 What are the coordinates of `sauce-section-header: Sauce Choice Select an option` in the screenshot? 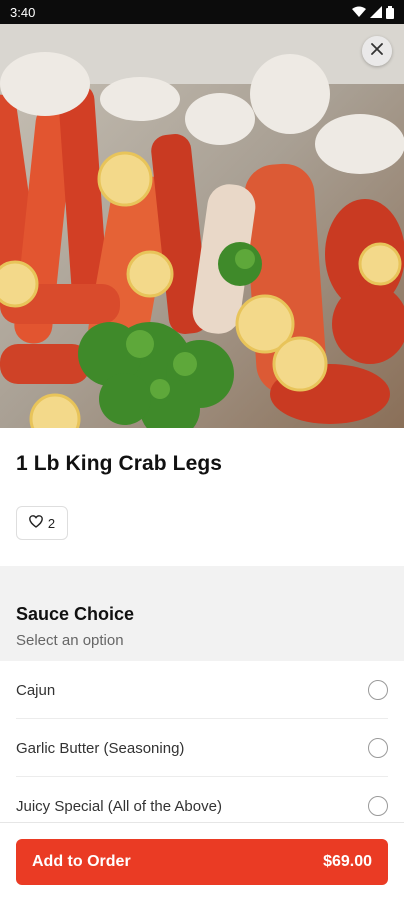 It's located at (202, 613).